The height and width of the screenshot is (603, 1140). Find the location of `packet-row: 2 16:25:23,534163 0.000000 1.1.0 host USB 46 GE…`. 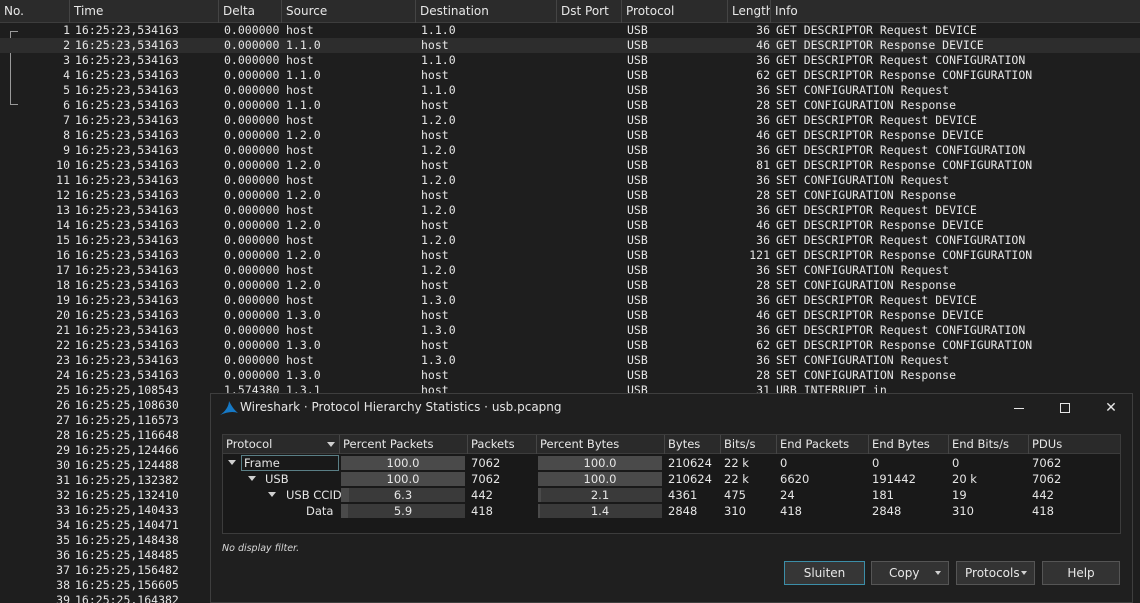

packet-row: 2 16:25:23,534163 0.000000 1.1.0 host USB 46 GE… is located at coordinates (570, 45).